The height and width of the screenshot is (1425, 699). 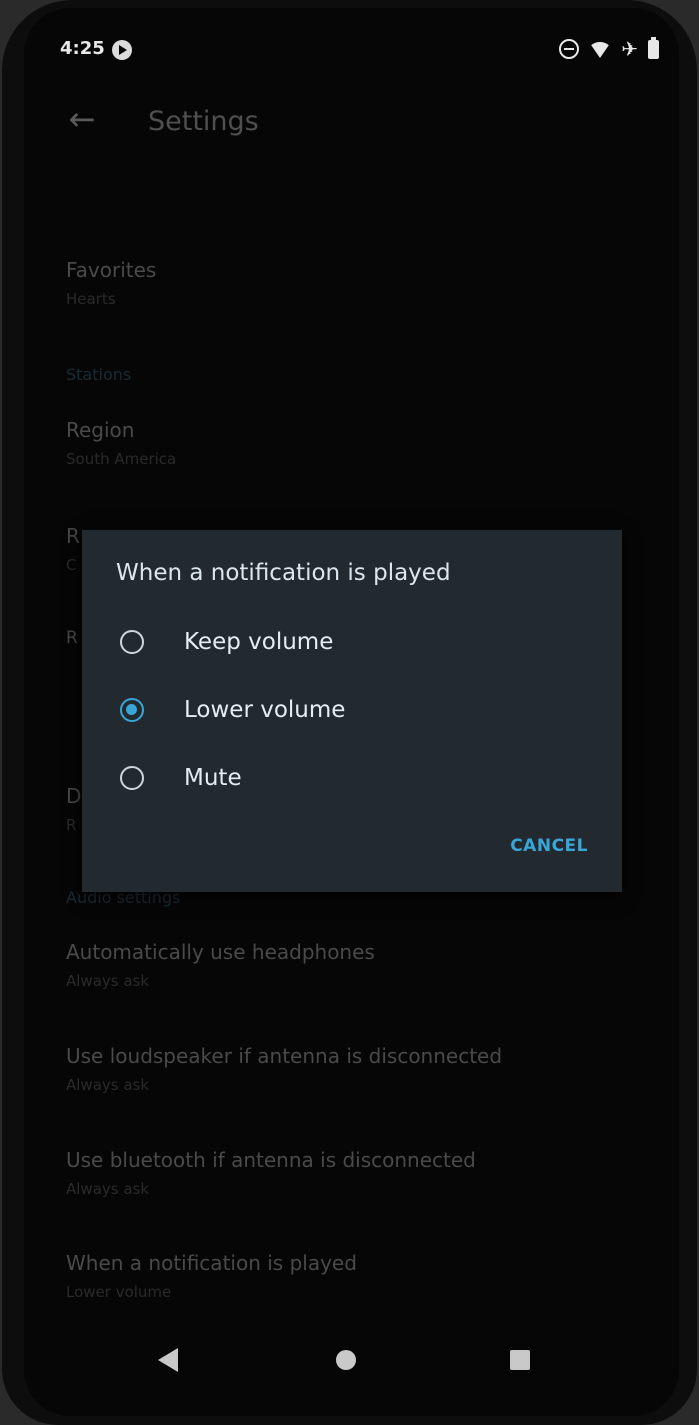 I want to click on radio-option-mute: Mute, so click(x=176, y=778).